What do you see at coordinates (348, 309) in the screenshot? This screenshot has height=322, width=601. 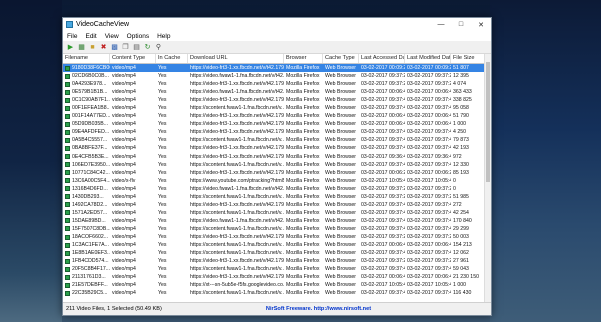 I see `nirsoft-link: NirSoft Freeware. http://www.nirsoft.net` at bounding box center [348, 309].